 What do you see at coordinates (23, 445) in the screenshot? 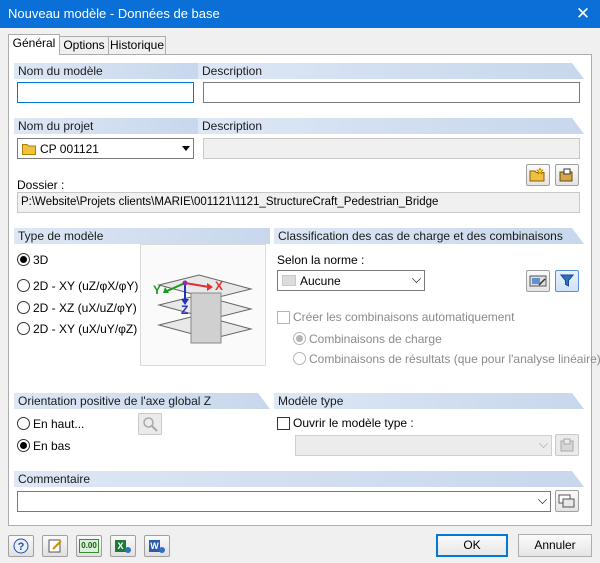
I see `z-axis-down-radio` at bounding box center [23, 445].